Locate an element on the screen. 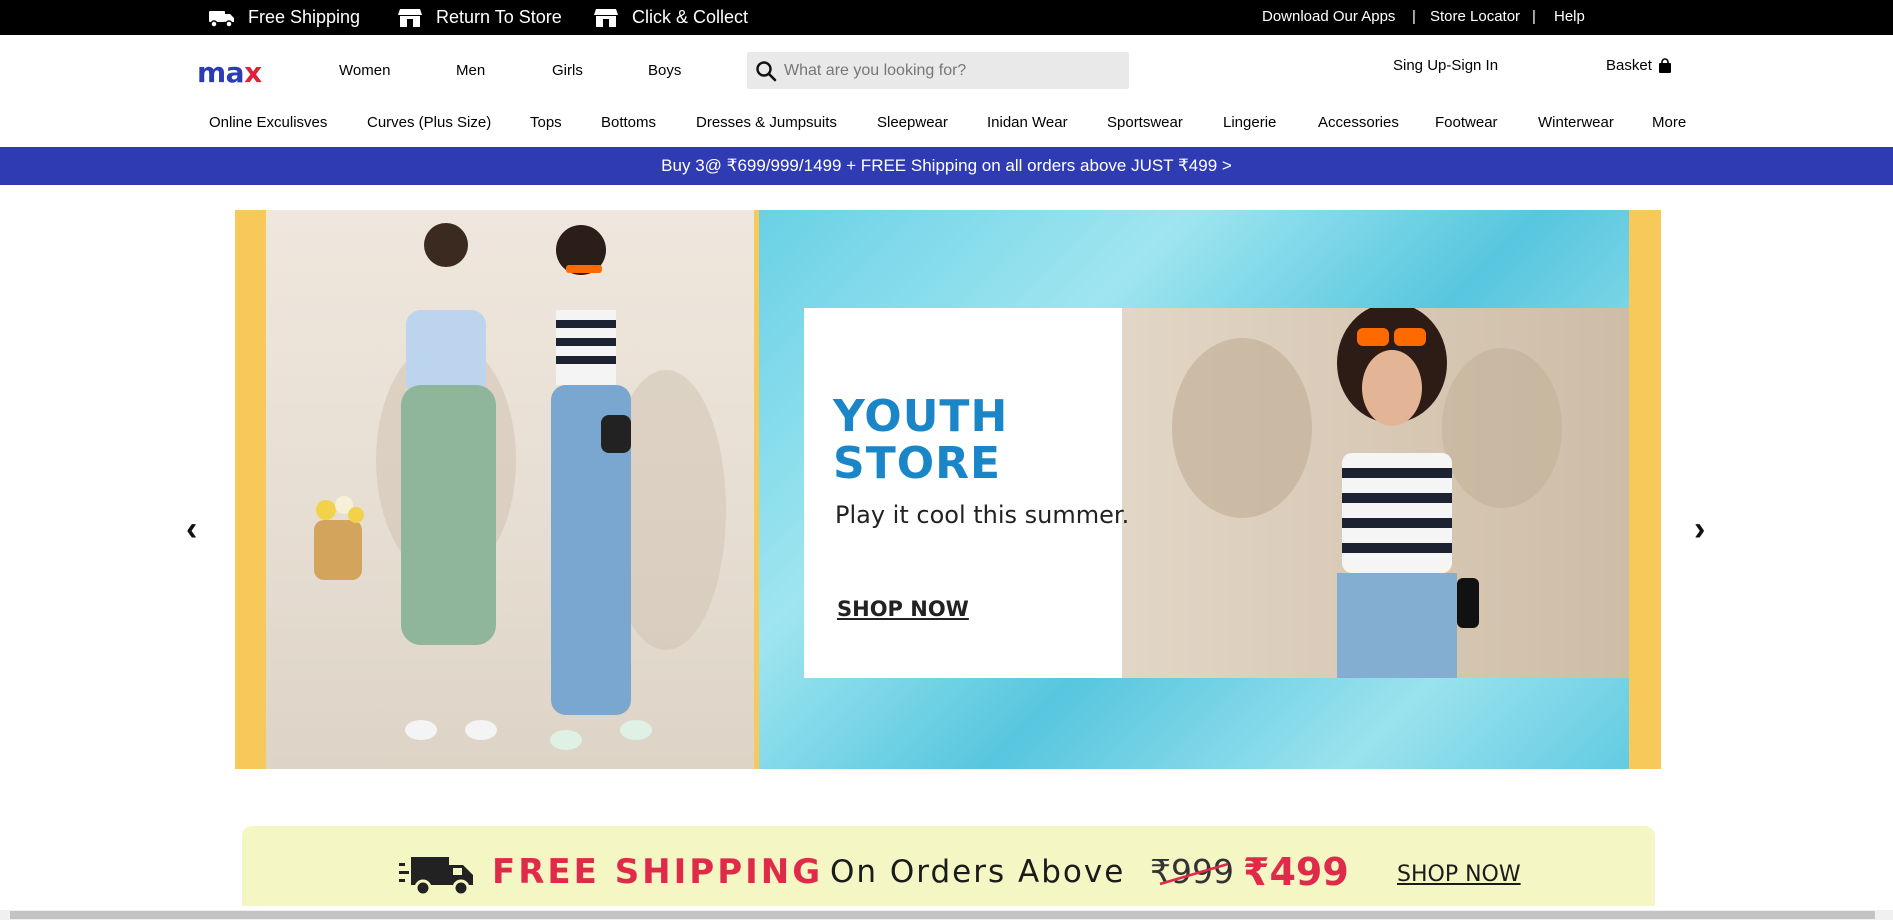  nav-men: Men is located at coordinates (470, 70).